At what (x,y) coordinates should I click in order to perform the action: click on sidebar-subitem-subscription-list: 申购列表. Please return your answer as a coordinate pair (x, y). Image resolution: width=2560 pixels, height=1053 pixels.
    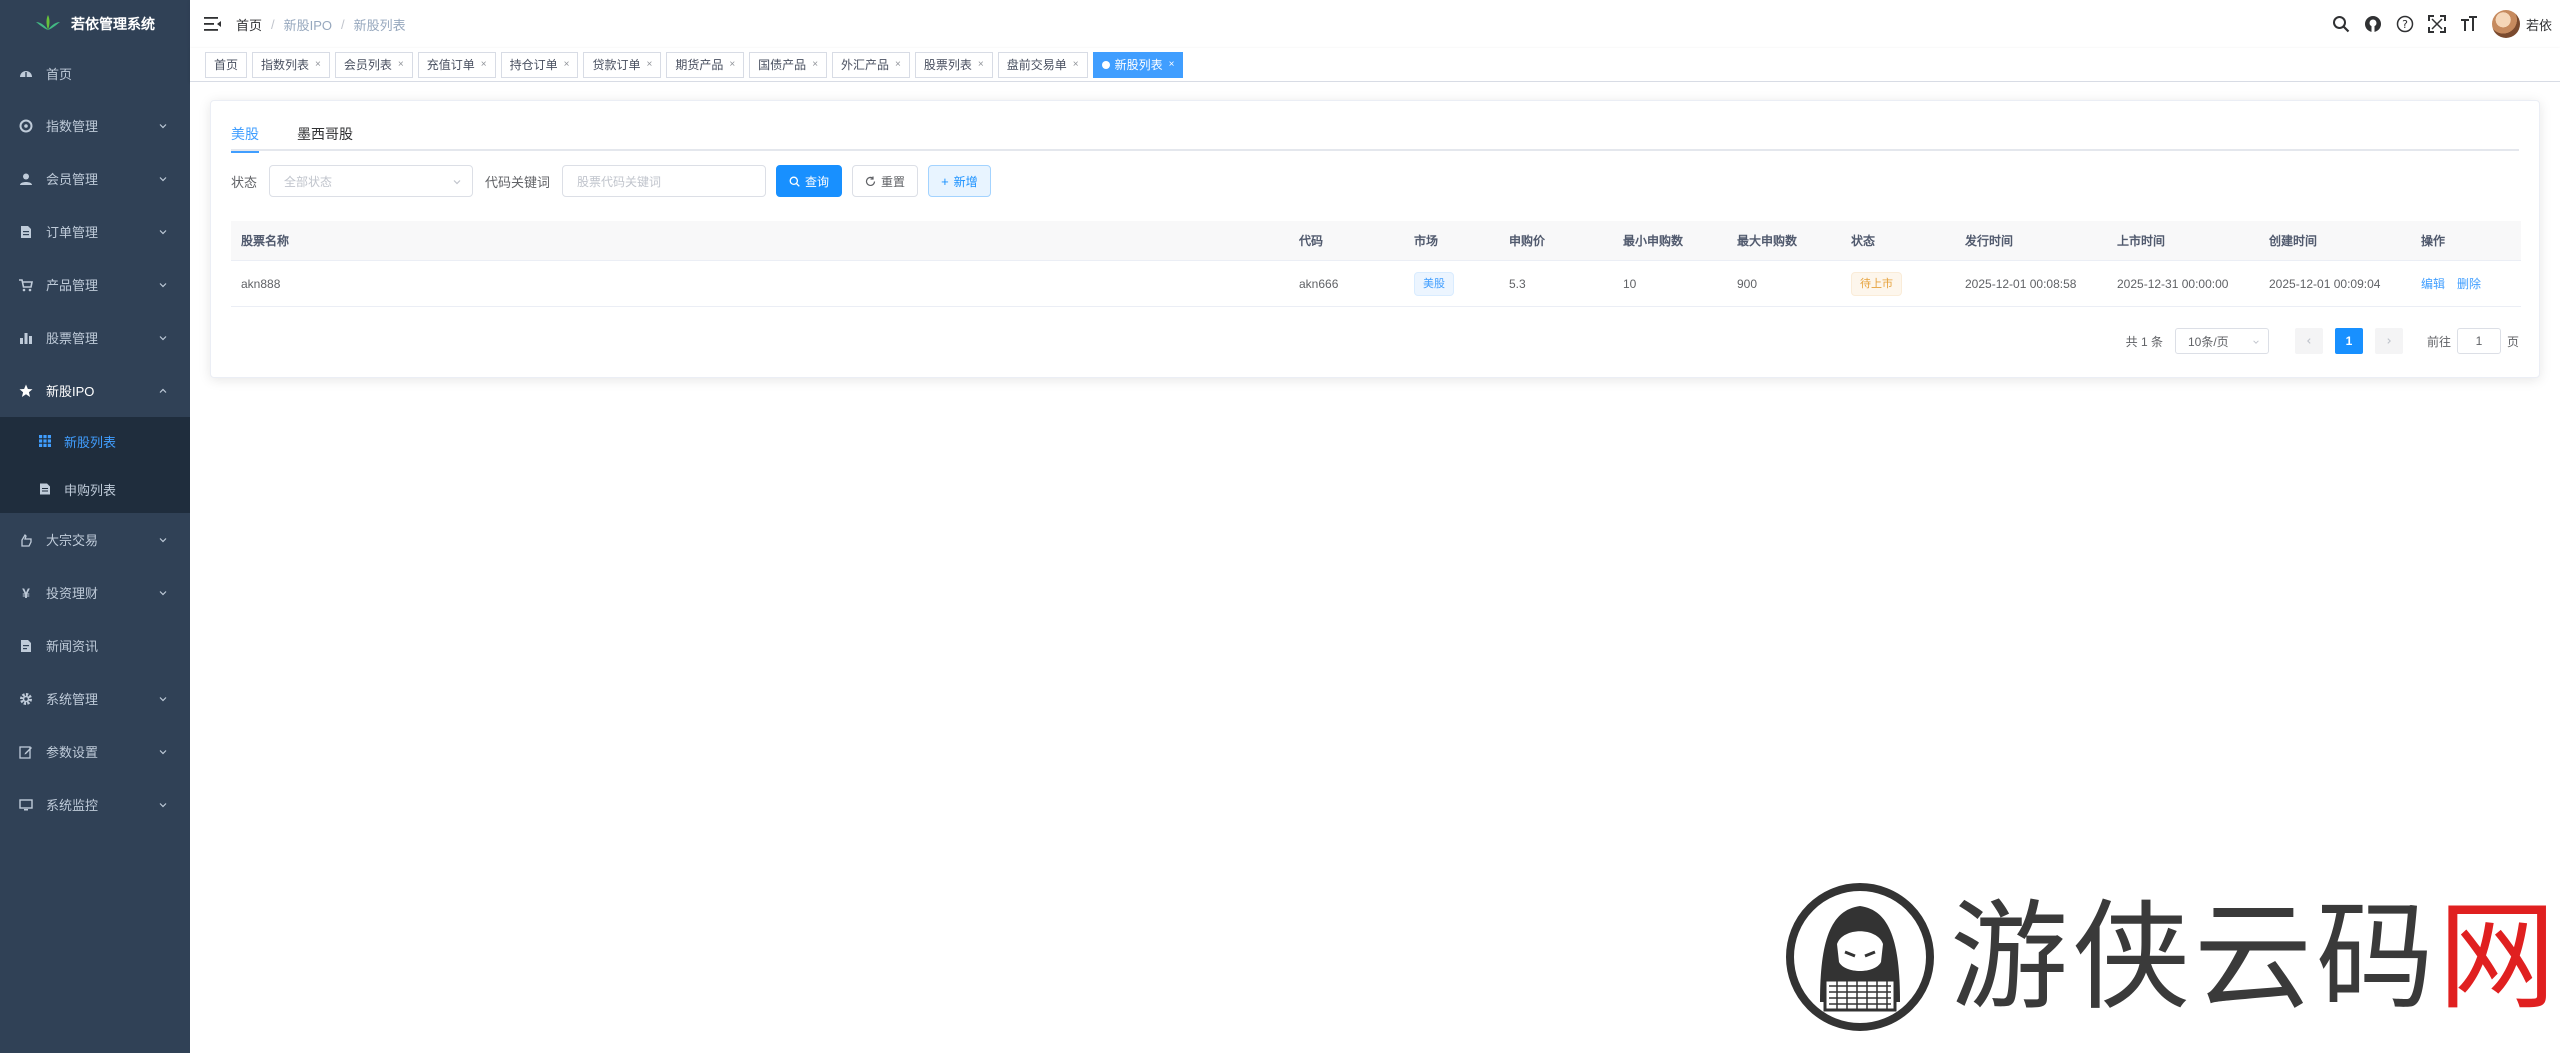
    Looking at the image, I should click on (95, 489).